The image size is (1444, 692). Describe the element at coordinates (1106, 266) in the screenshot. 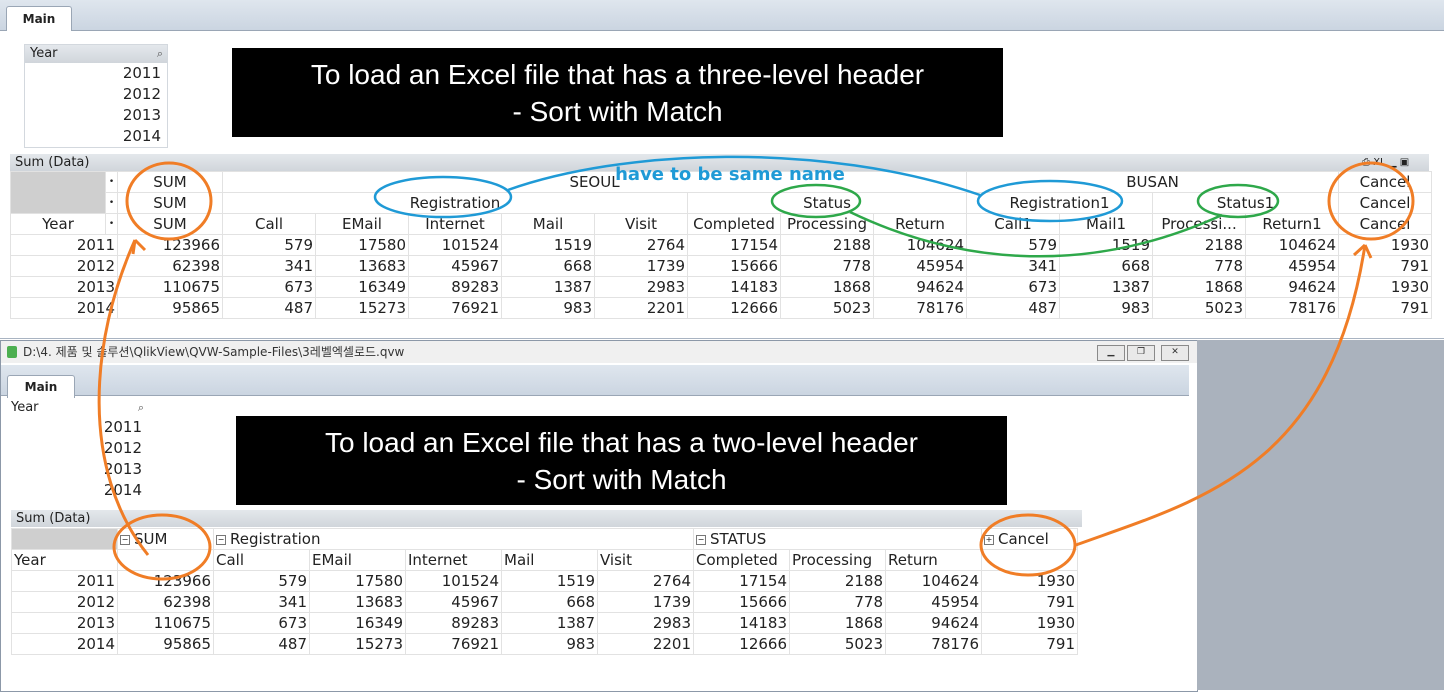

I see `value-cell: 668` at that location.